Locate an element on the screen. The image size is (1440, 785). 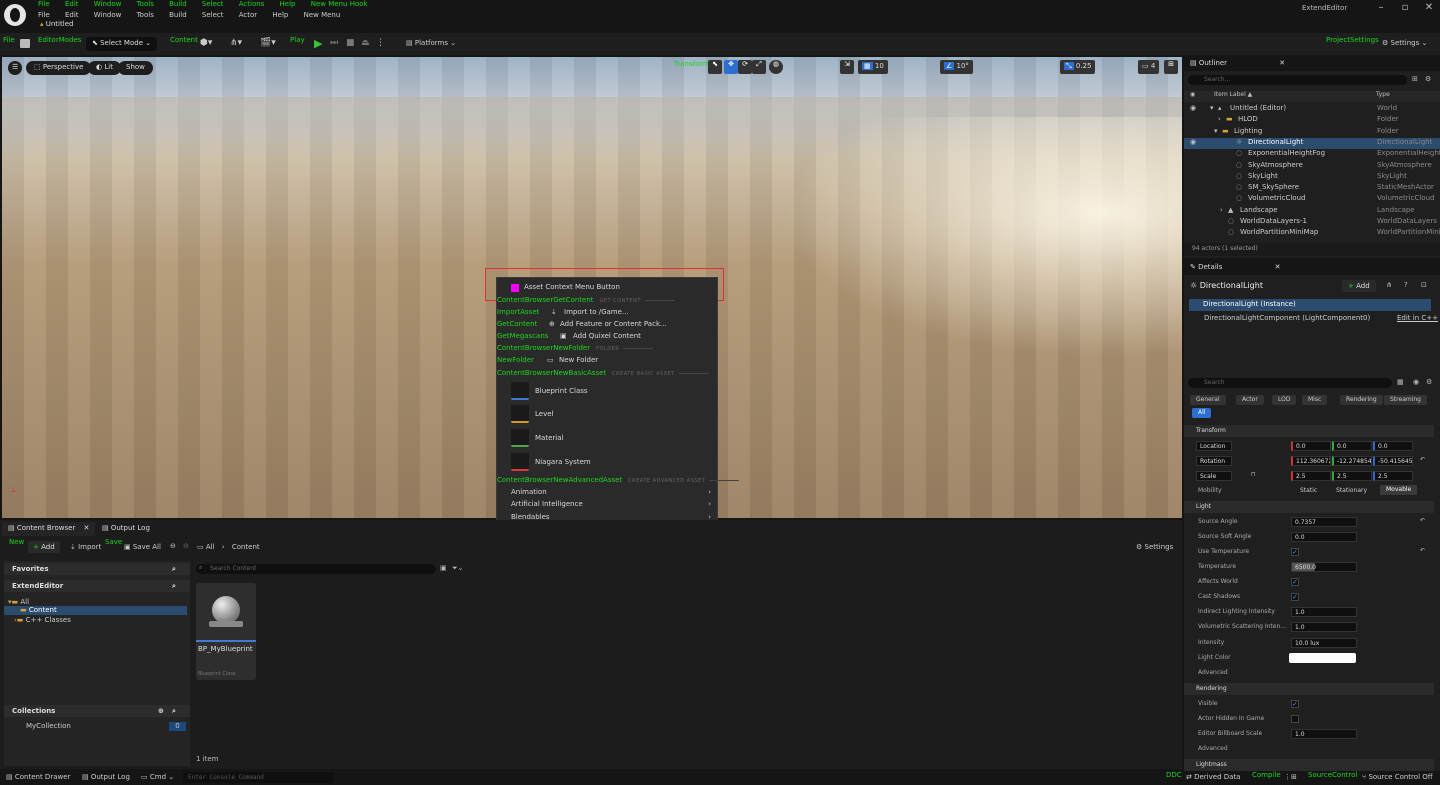
rotation-z-field: -50.415645 is located at coordinates (1393, 461).